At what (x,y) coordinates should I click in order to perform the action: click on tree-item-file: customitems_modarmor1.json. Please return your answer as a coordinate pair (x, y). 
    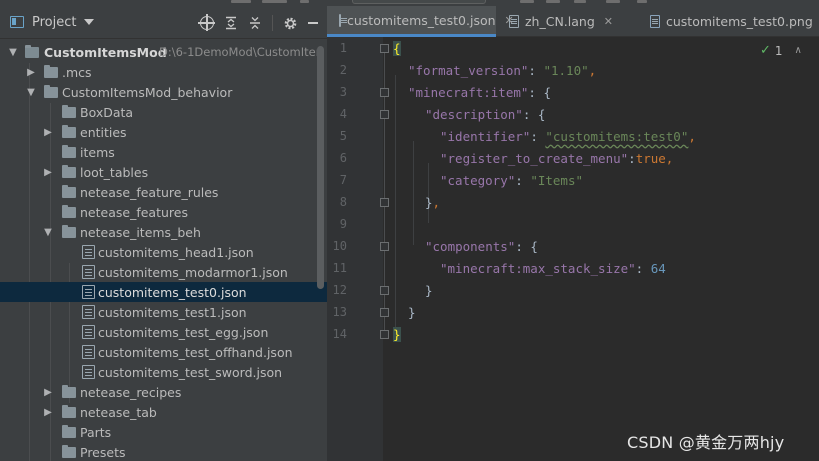
    Looking at the image, I should click on (163, 272).